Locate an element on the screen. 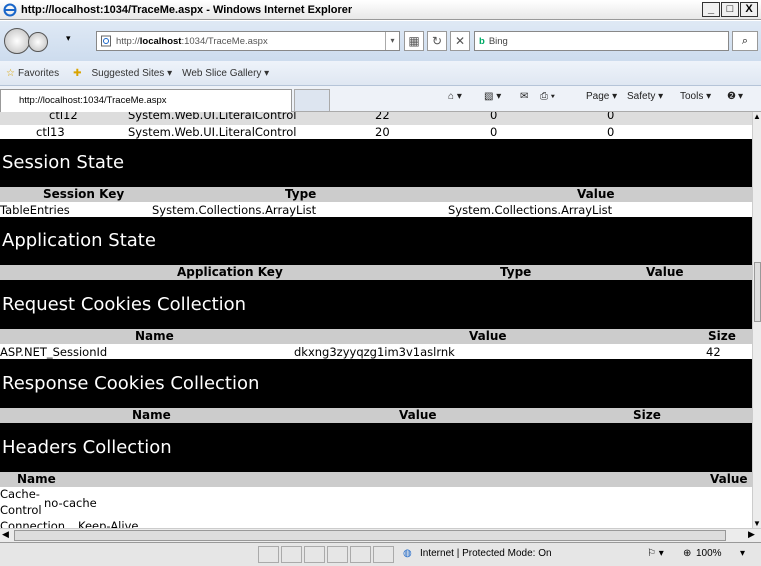 Image resolution: width=761 pixels, height=566 pixels. header-value-header: Value is located at coordinates (729, 479).